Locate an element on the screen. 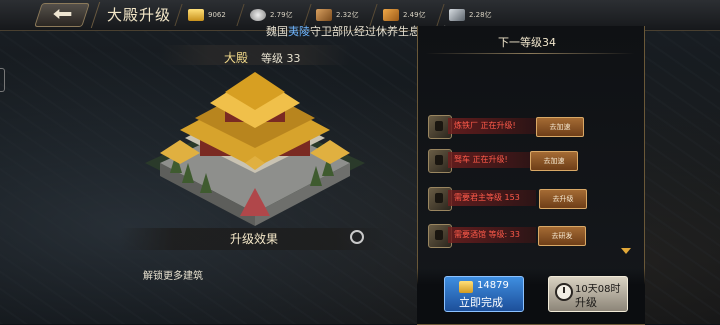  requirement-row: 驽车 正在升级! 去加速 is located at coordinates (528, 160).